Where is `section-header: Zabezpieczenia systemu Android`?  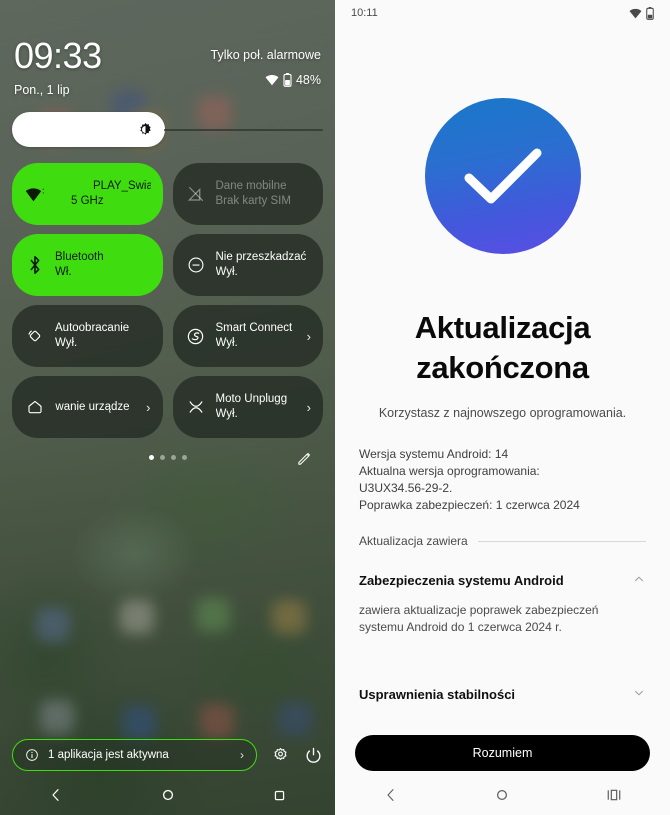
section-header: Zabezpieczenia systemu Android is located at coordinates (502, 581).